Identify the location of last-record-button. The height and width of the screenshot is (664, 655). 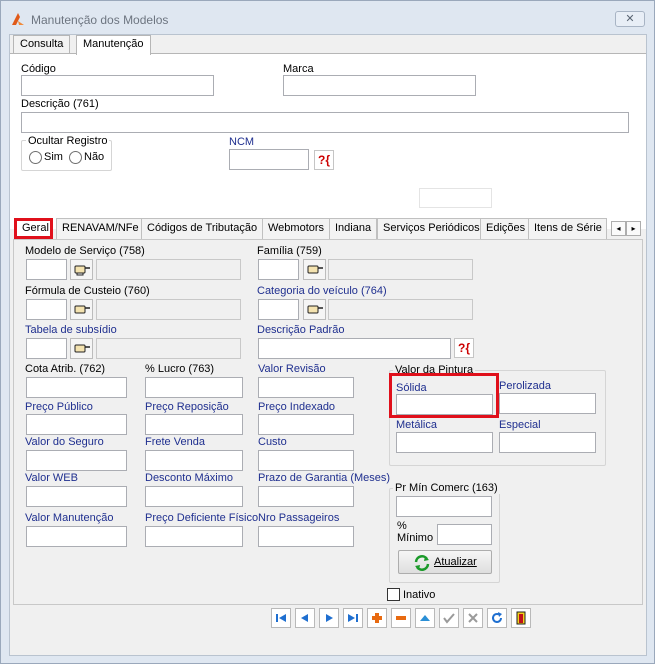
(353, 618).